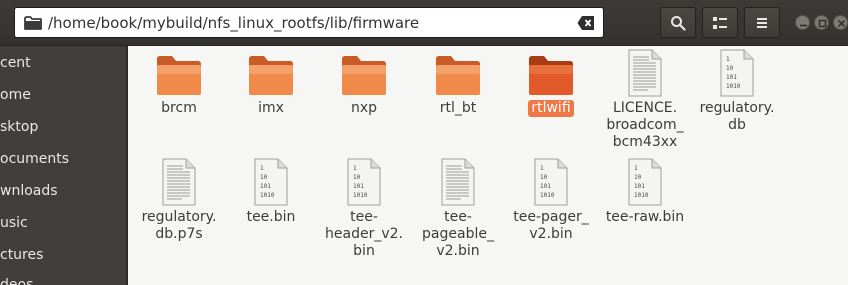 This screenshot has height=285, width=848. Describe the element at coordinates (586, 23) in the screenshot. I see `clear-location-icon` at that location.